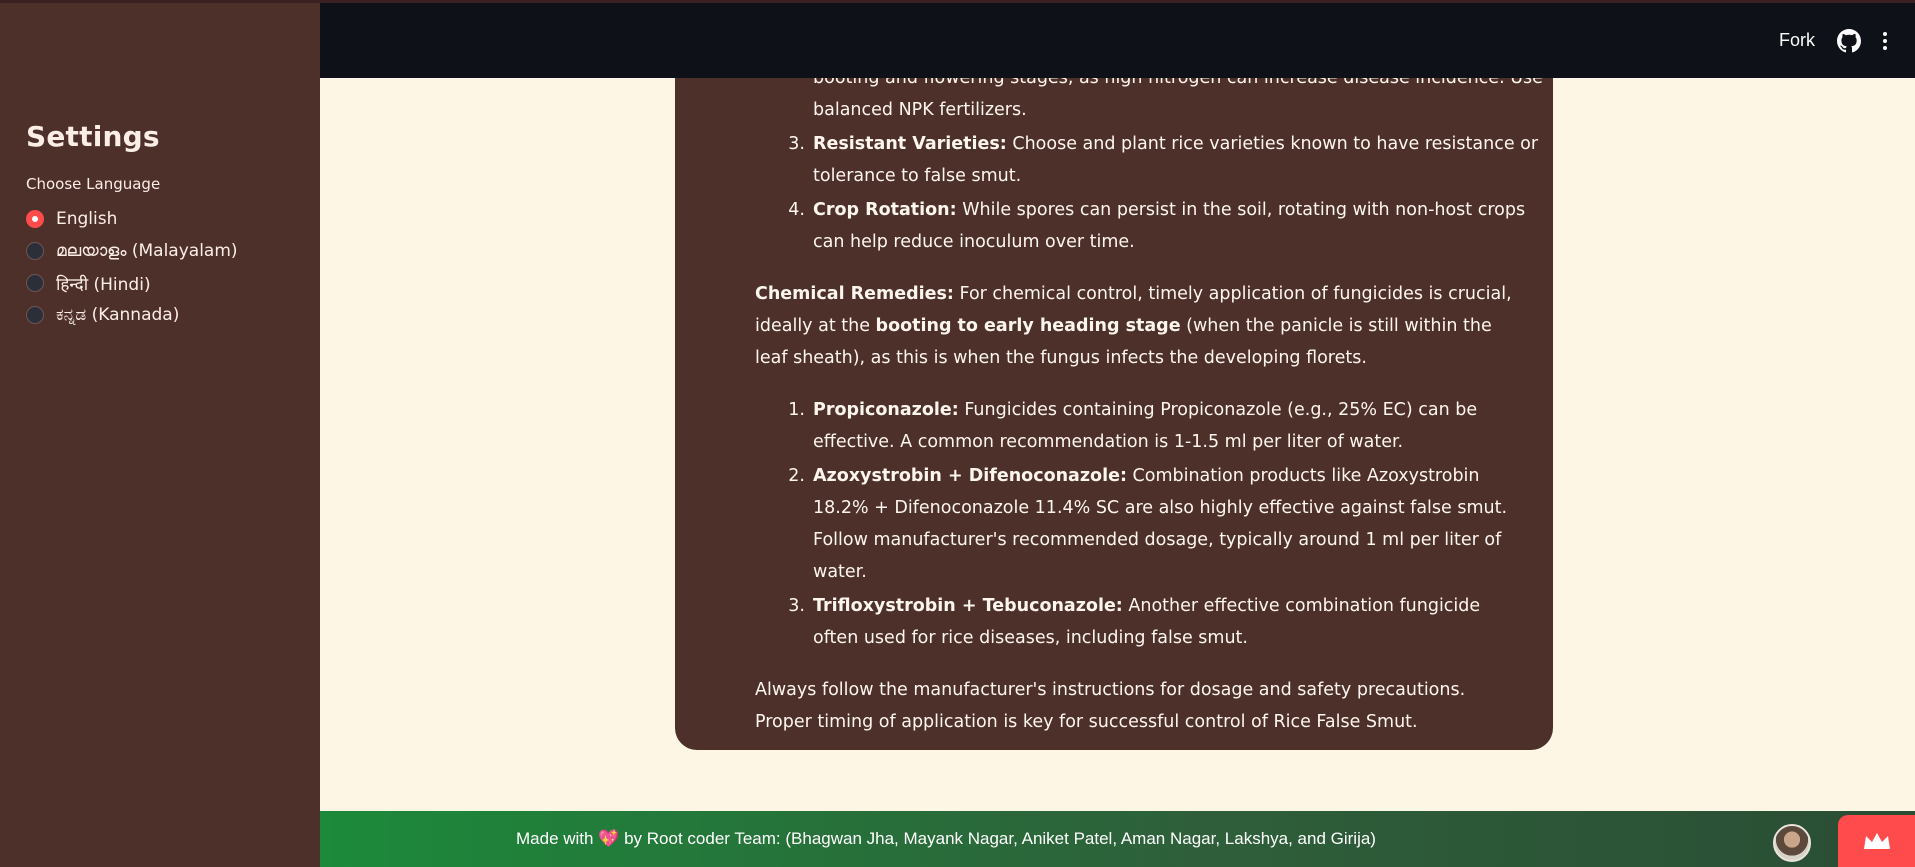  I want to click on list-bold-label: Propiconazole:, so click(886, 410).